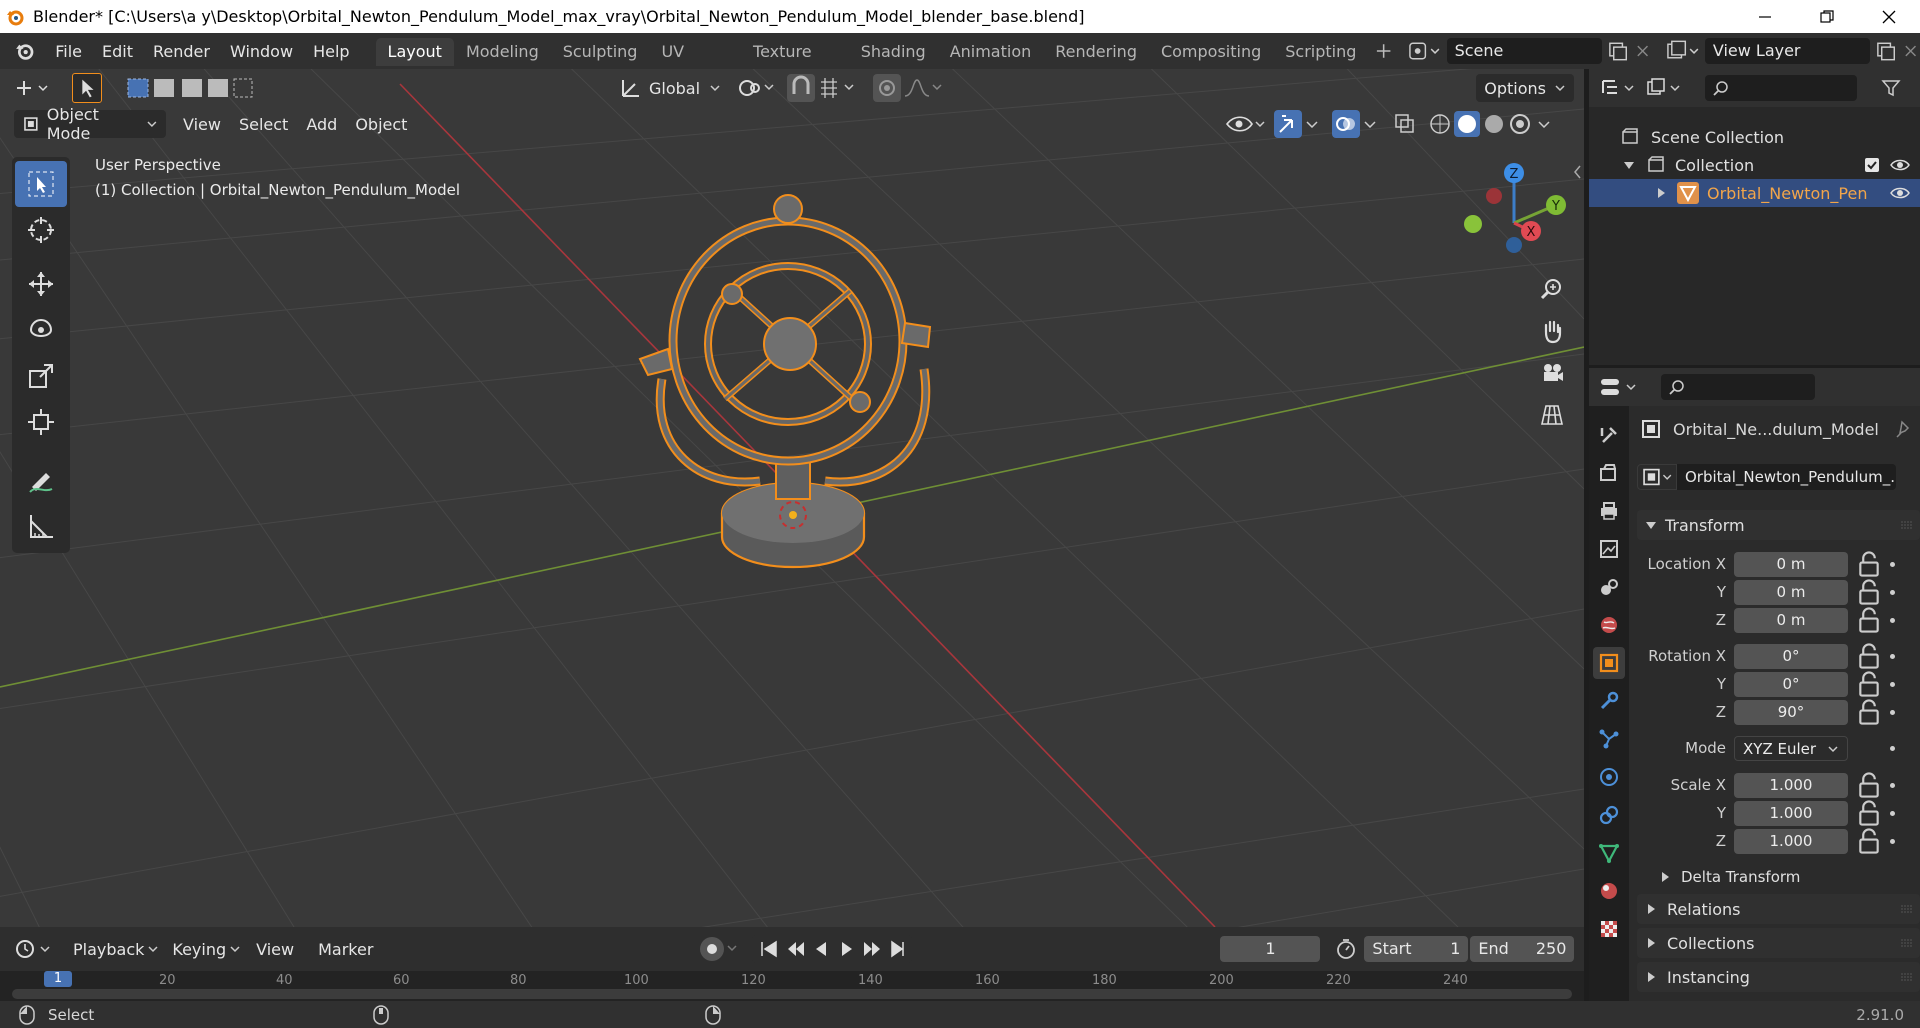 This screenshot has width=1920, height=1028. I want to click on object-browse-icon, so click(1657, 477).